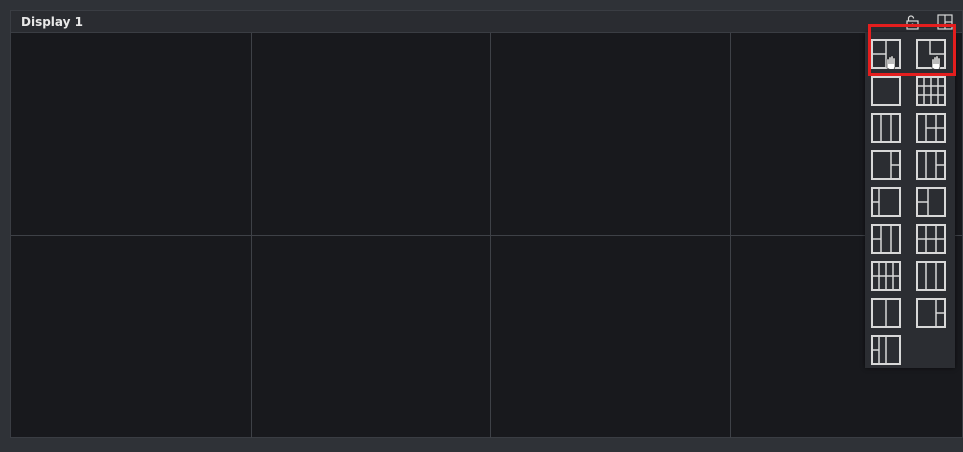  Describe the element at coordinates (52, 22) in the screenshot. I see `window-title: Display 1` at that location.